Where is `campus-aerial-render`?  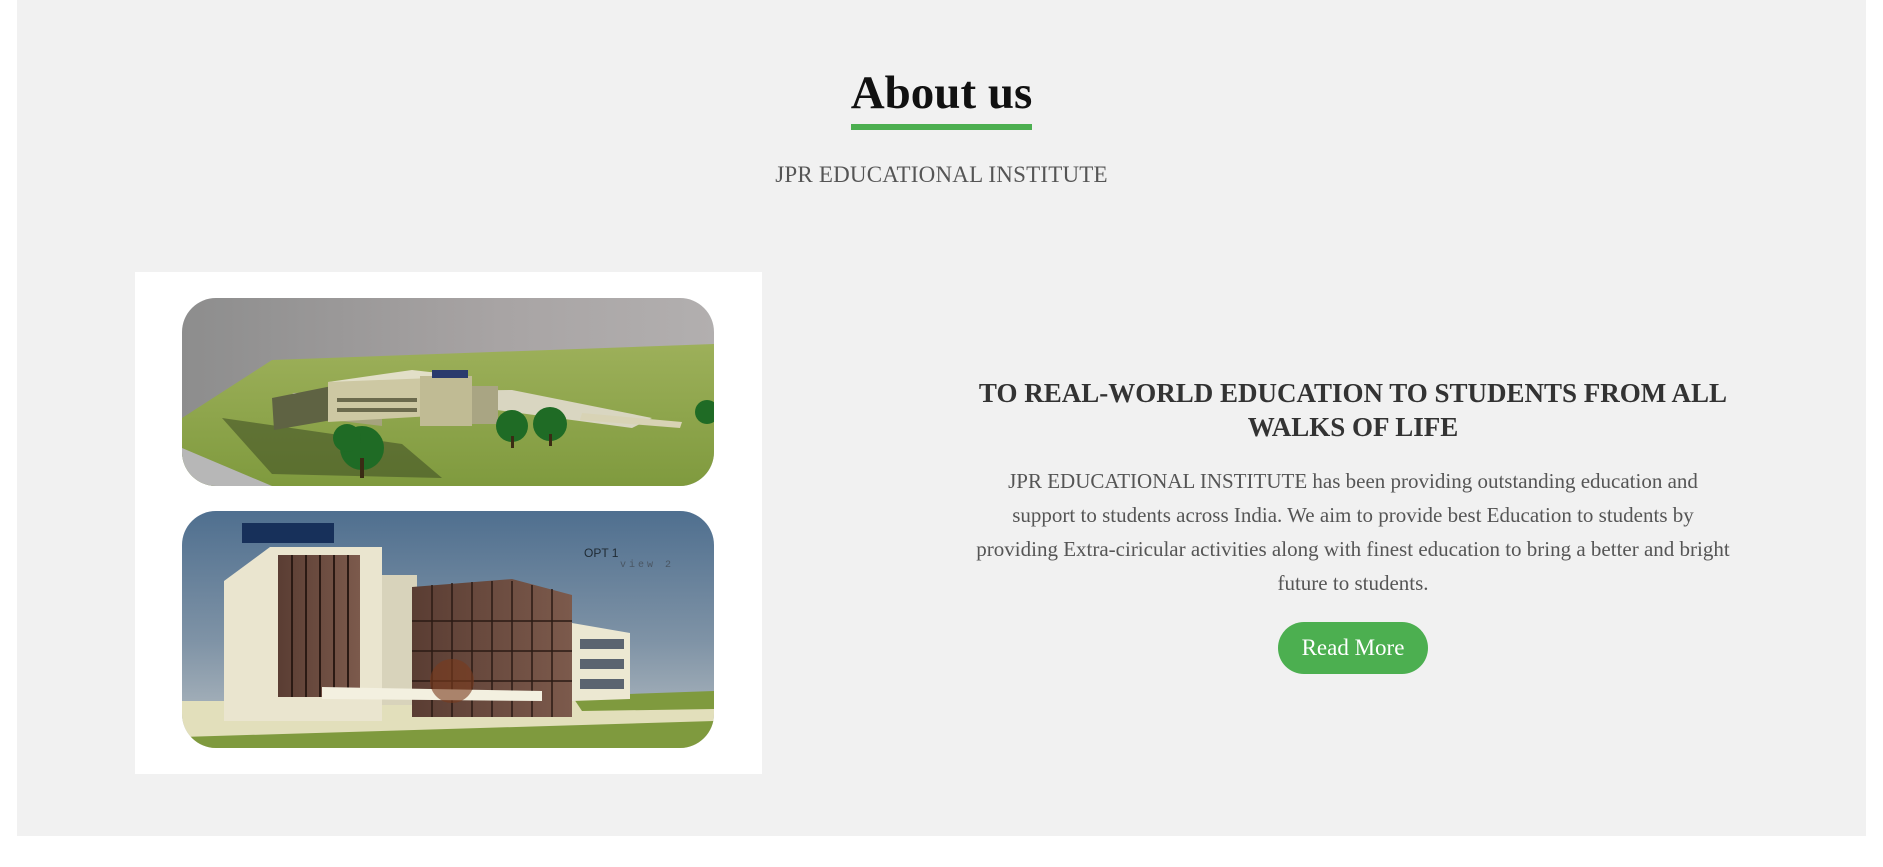
campus-aerial-render is located at coordinates (448, 392).